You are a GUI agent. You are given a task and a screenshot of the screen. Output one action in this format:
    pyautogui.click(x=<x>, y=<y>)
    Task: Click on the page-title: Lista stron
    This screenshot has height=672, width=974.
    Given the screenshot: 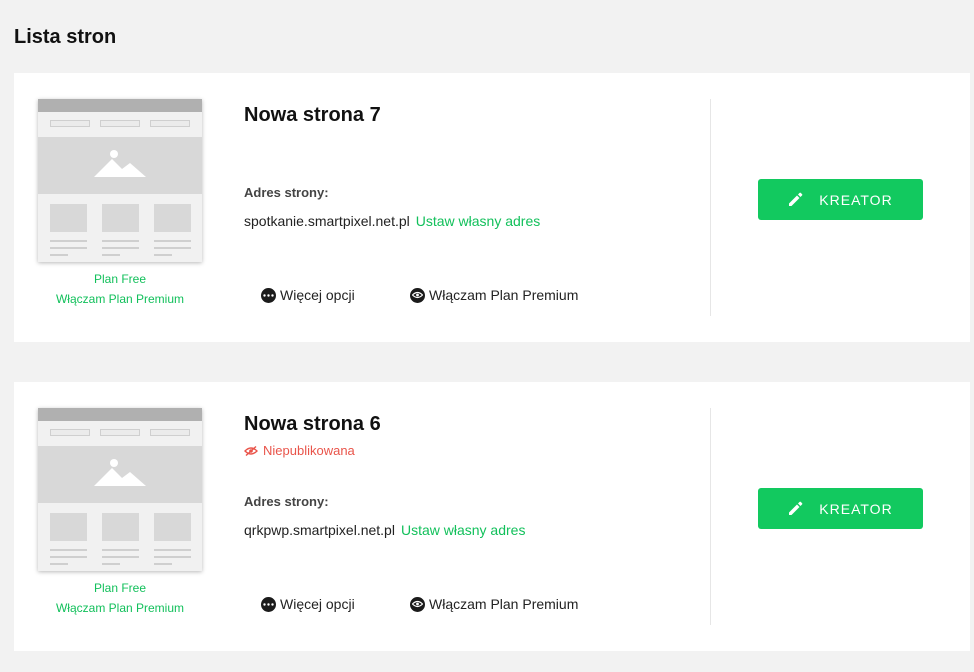 What is the action you would take?
    pyautogui.click(x=65, y=37)
    